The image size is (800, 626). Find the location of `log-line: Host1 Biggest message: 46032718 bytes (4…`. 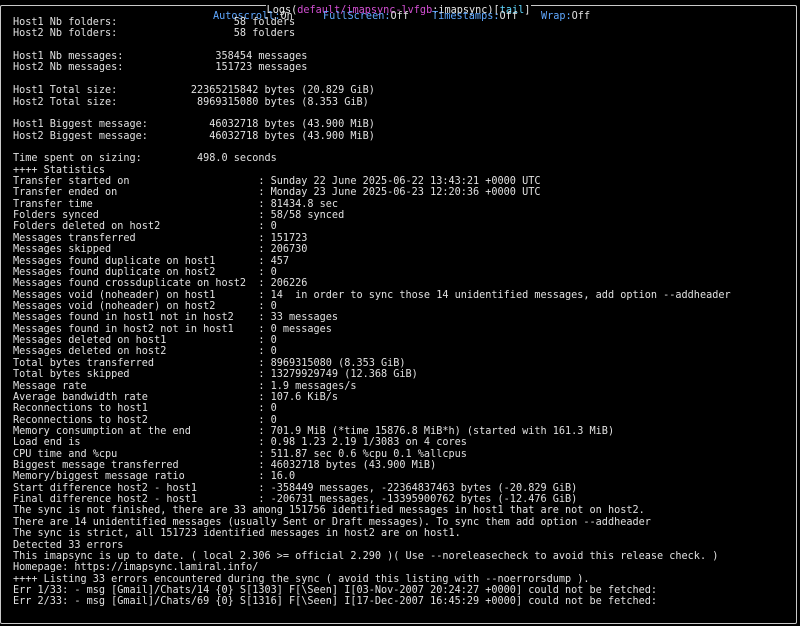

log-line: Host1 Biggest message: 46032718 bytes (4… is located at coordinates (194, 125).